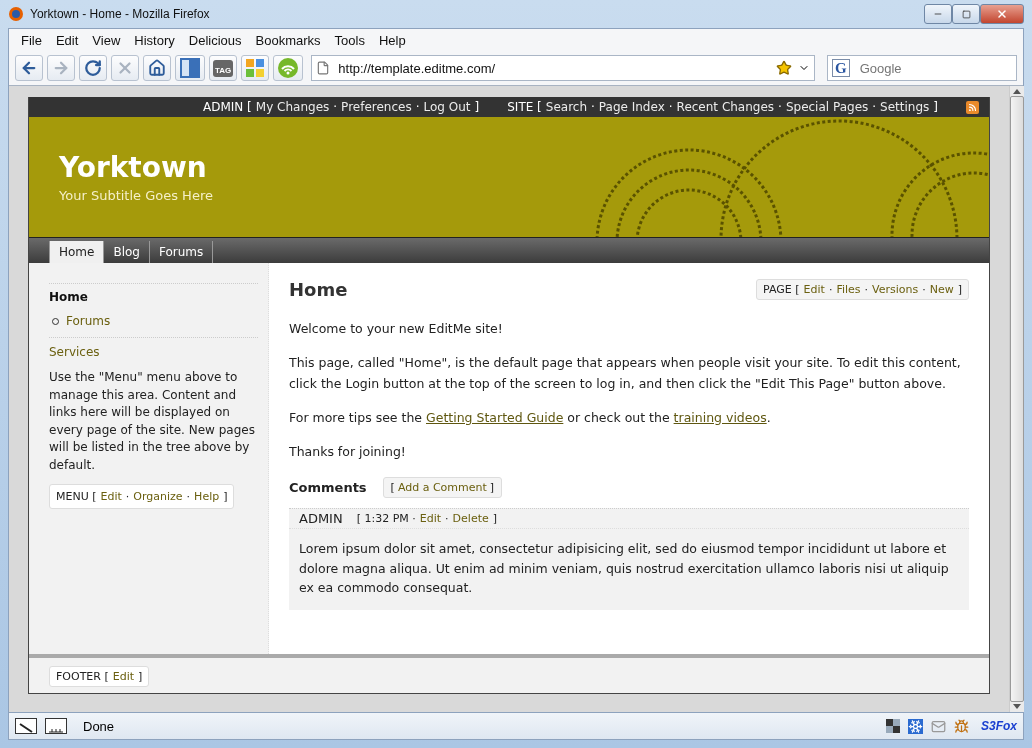  Describe the element at coordinates (447, 107) in the screenshot. I see `text-link: Log Out` at that location.